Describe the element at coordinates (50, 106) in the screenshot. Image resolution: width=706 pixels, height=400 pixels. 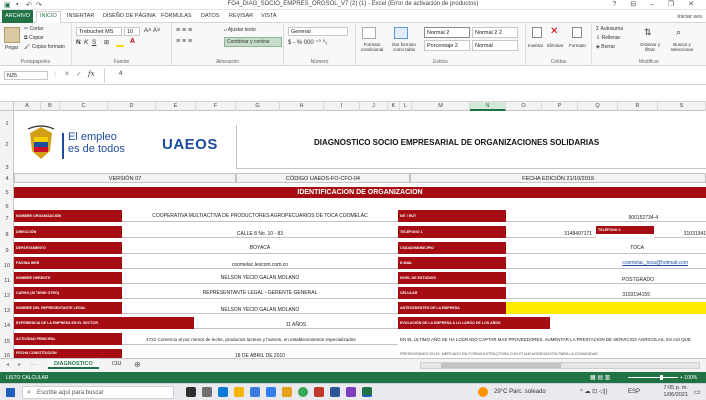
I see `column-header: B` at that location.